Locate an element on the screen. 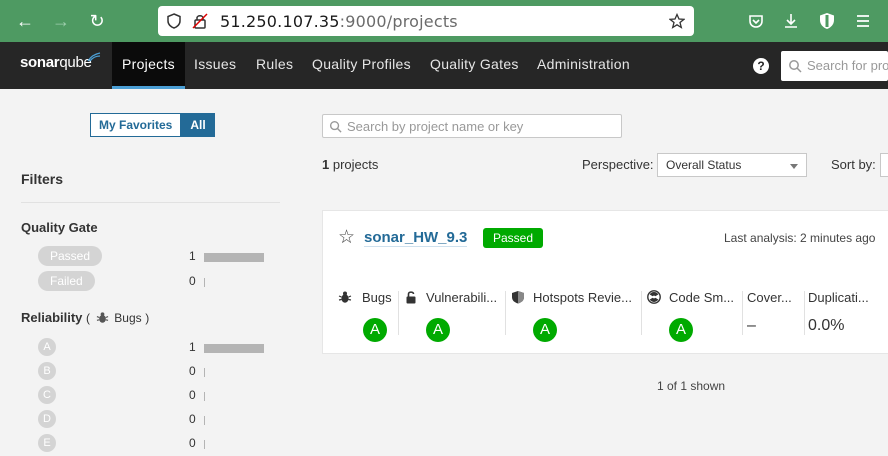  perspective-select: Overall Status is located at coordinates (732, 165).